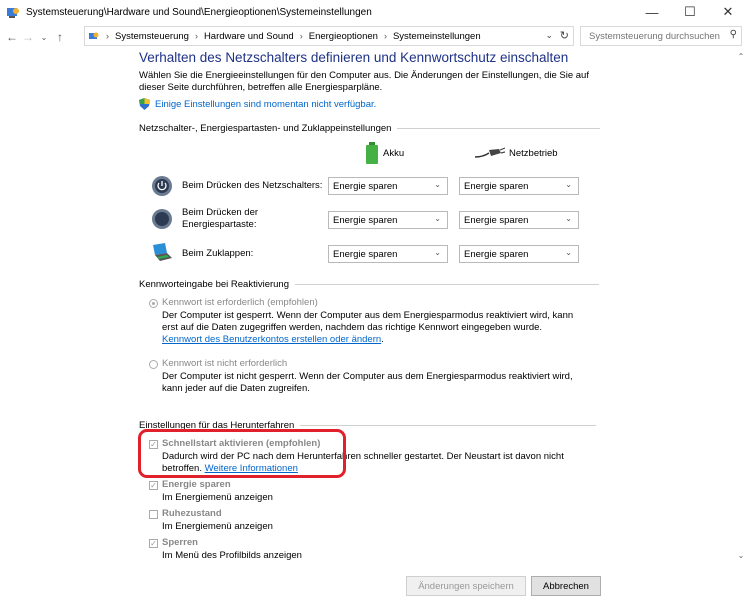  Describe the element at coordinates (144, 104) in the screenshot. I see `uac-shield-icon` at that location.